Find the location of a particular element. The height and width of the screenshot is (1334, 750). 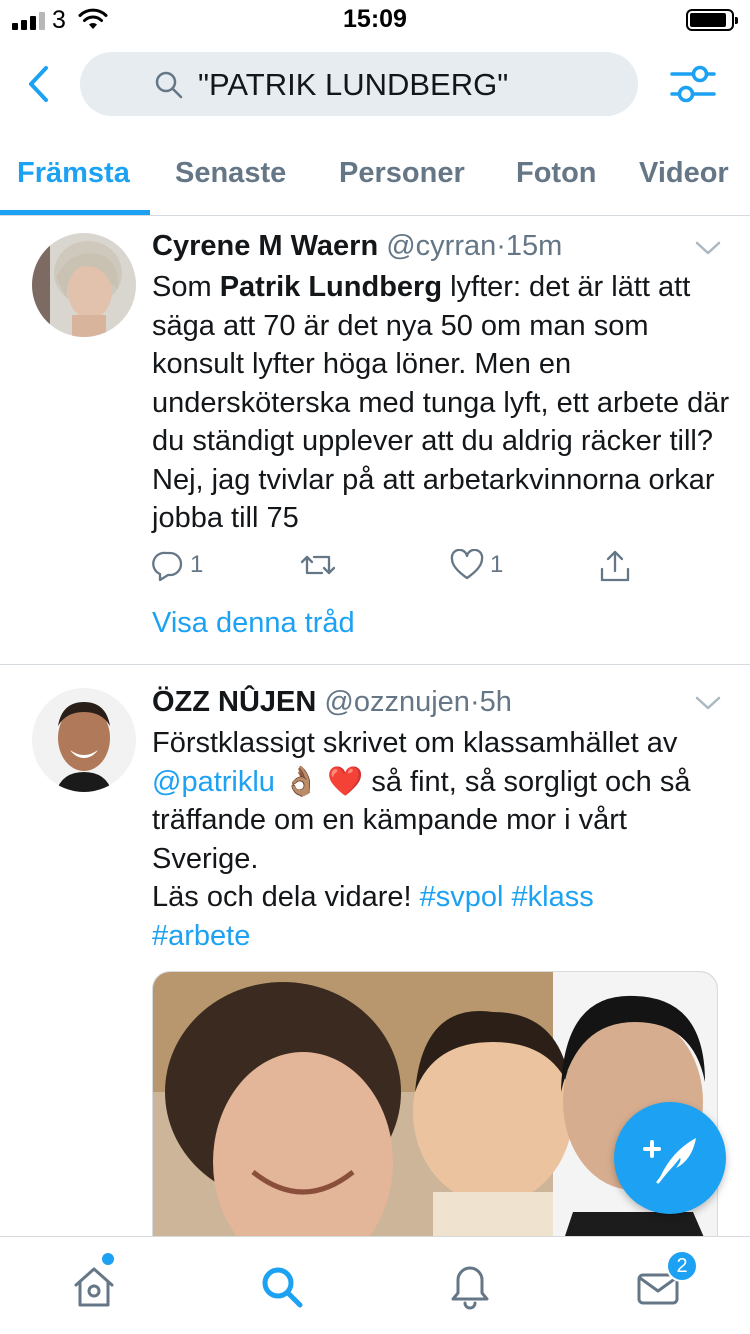

tab-home is located at coordinates (94, 1287).